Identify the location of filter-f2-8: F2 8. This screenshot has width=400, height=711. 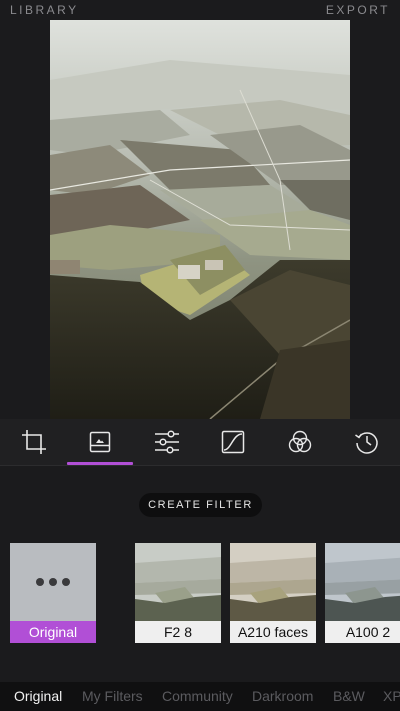
(178, 593).